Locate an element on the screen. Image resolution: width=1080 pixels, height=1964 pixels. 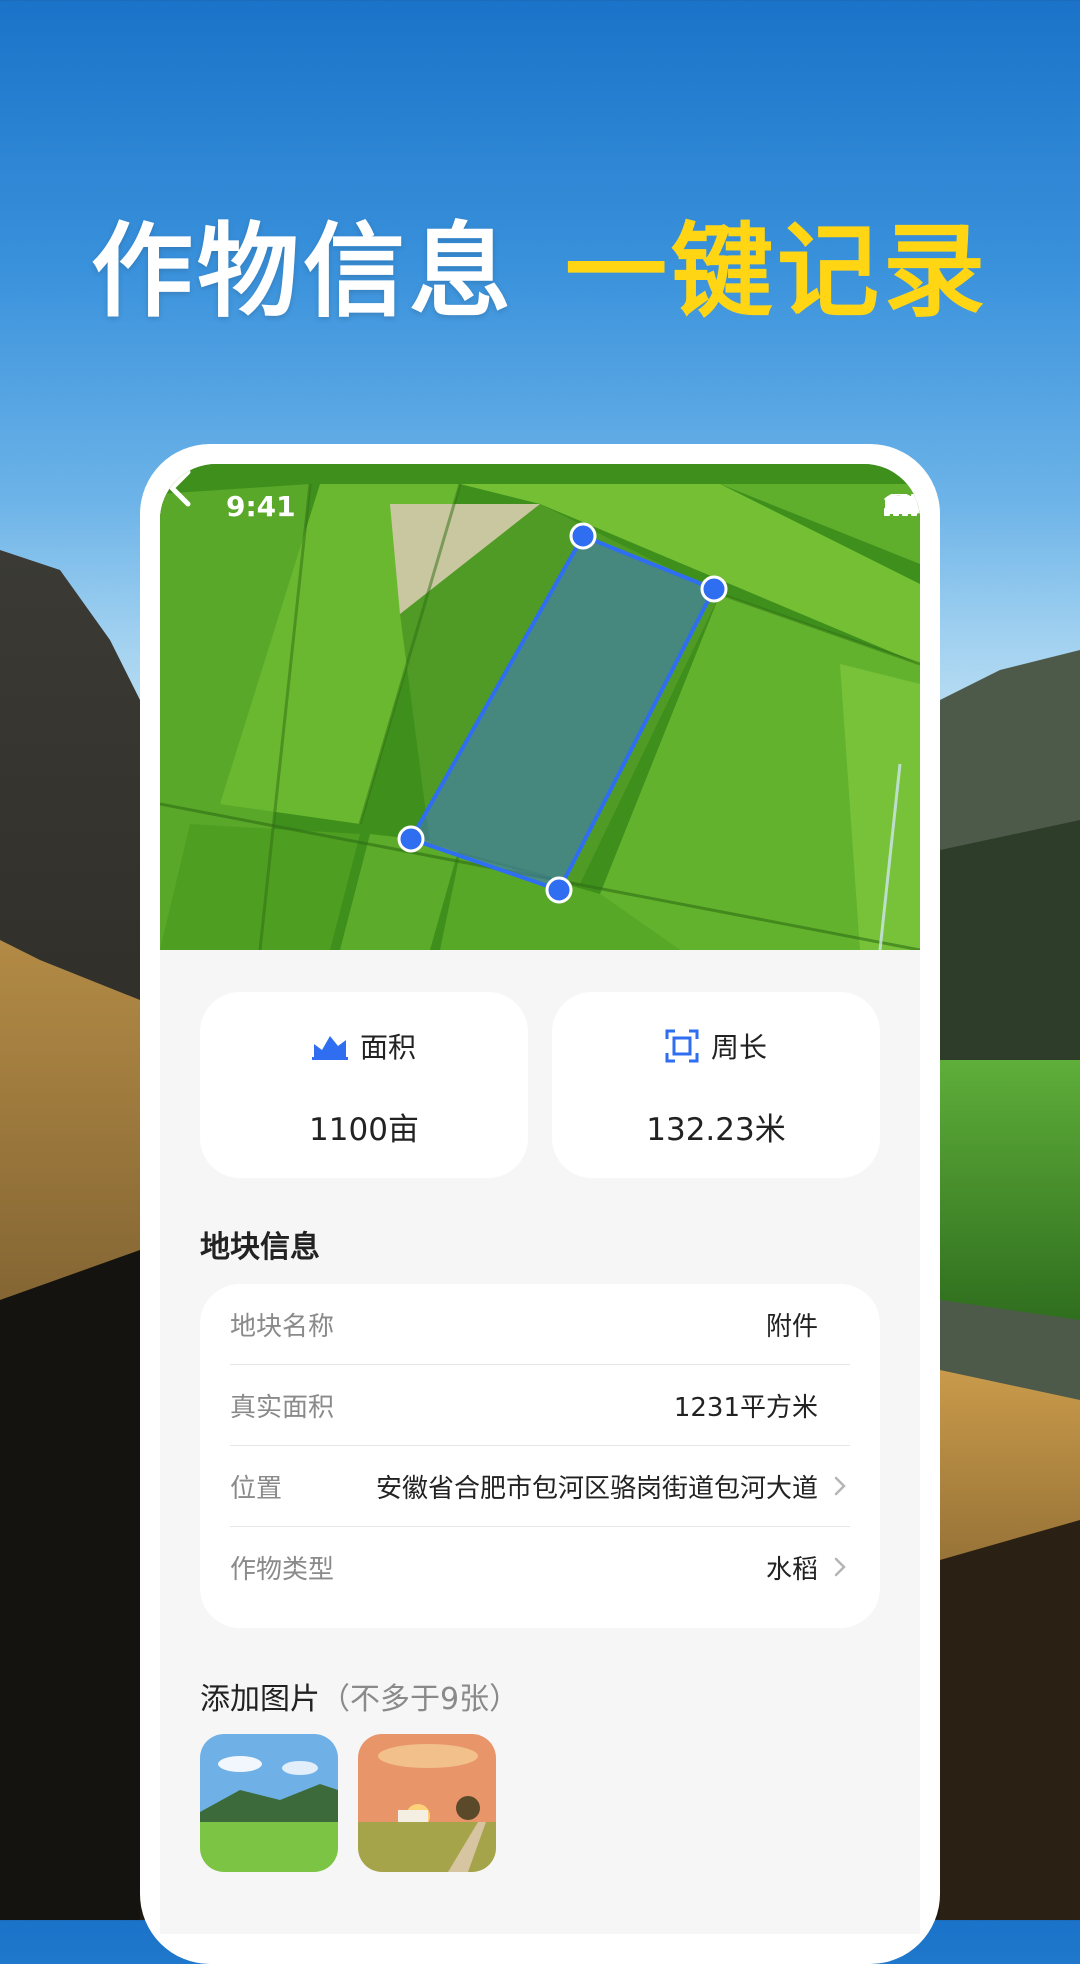
area-chart-icon is located at coordinates (329, 1048).